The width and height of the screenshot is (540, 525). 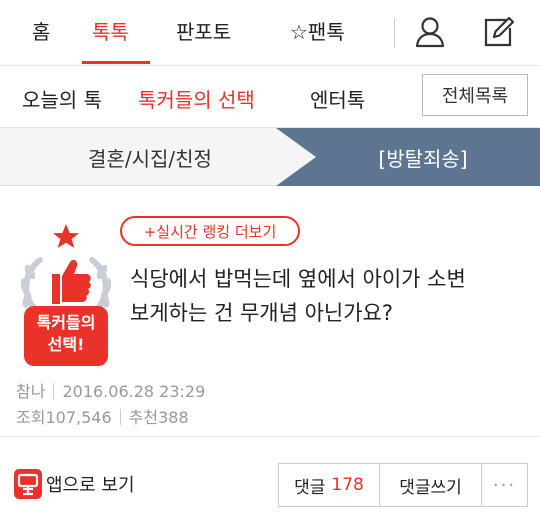 I want to click on comments-count: 178, so click(x=347, y=485).